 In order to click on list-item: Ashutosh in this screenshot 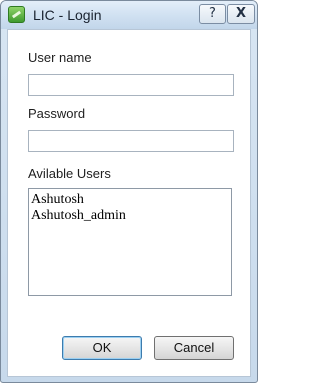, I will do `click(130, 200)`.